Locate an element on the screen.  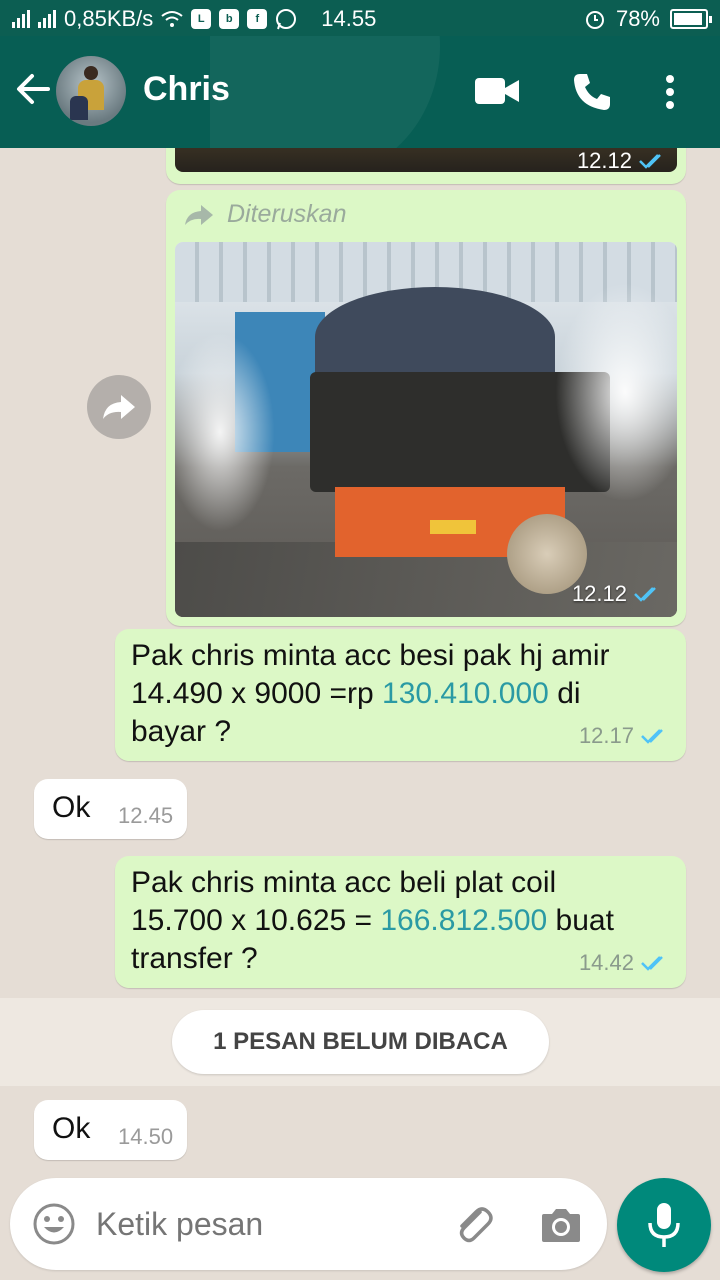
message-composer is located at coordinates (360, 1225).